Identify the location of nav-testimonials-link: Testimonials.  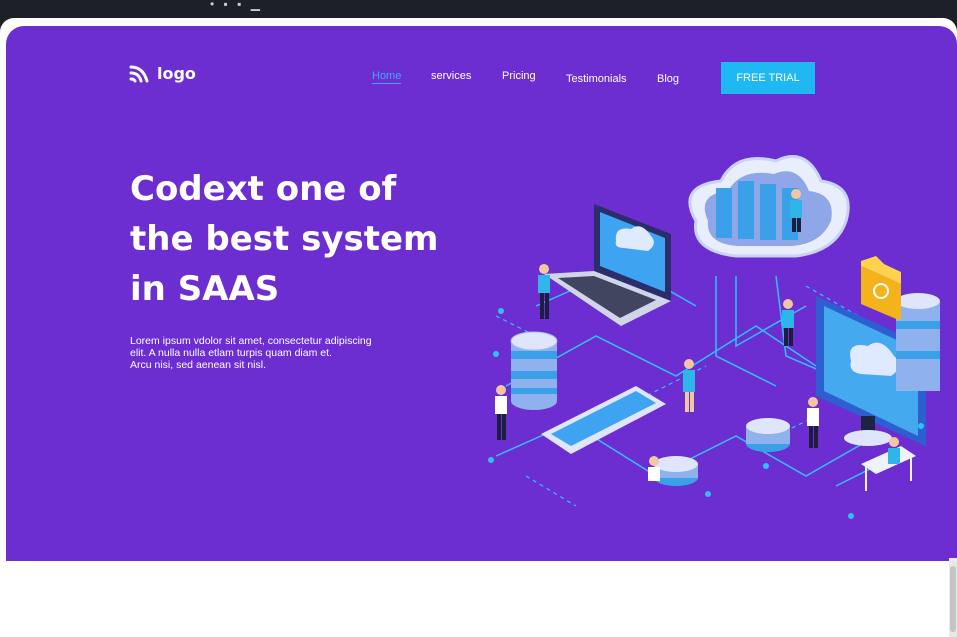
(596, 79).